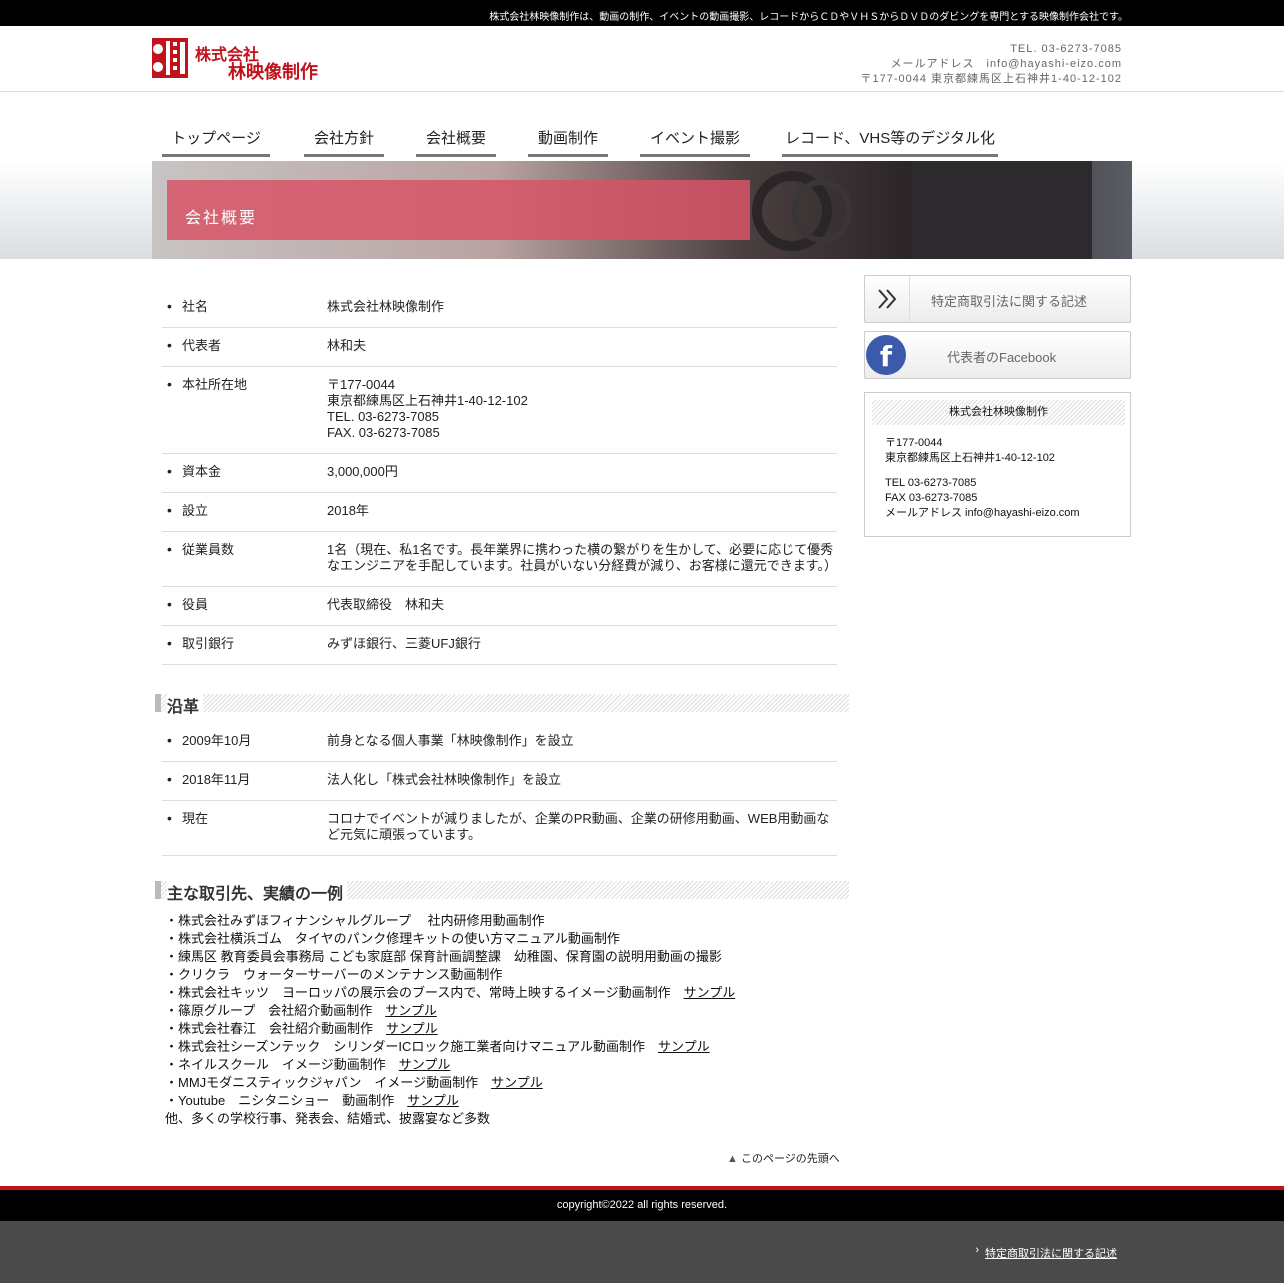  I want to click on client-text: ・株式会社横浜ゴム タイヤのパンク修理キットの使い方マニュアル動画制作, so click(392, 938).